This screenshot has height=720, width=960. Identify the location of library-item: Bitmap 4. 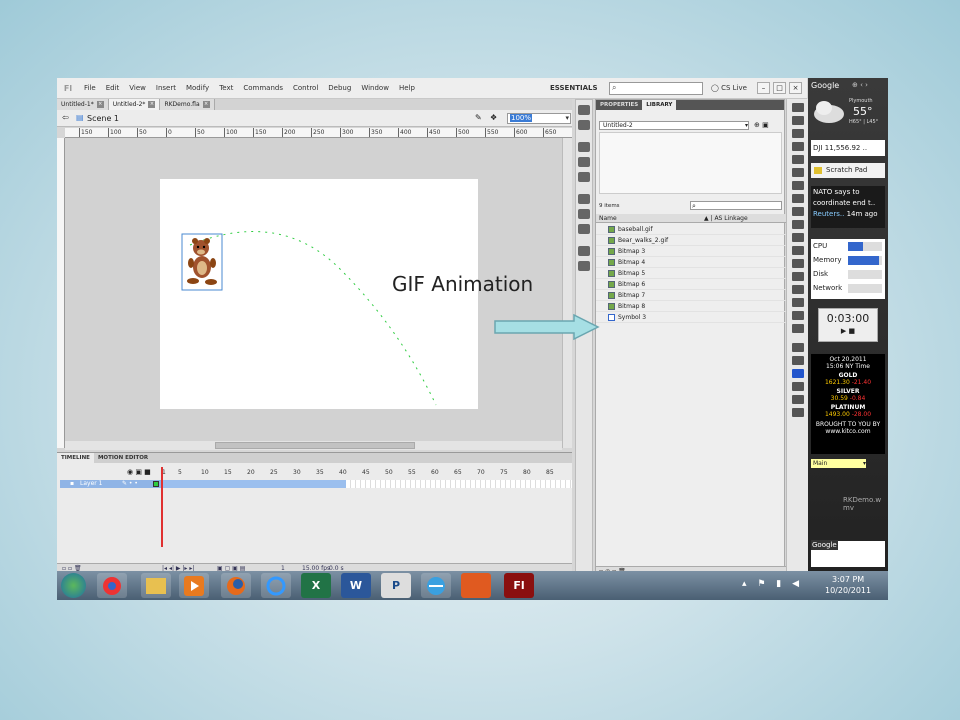
(691, 262).